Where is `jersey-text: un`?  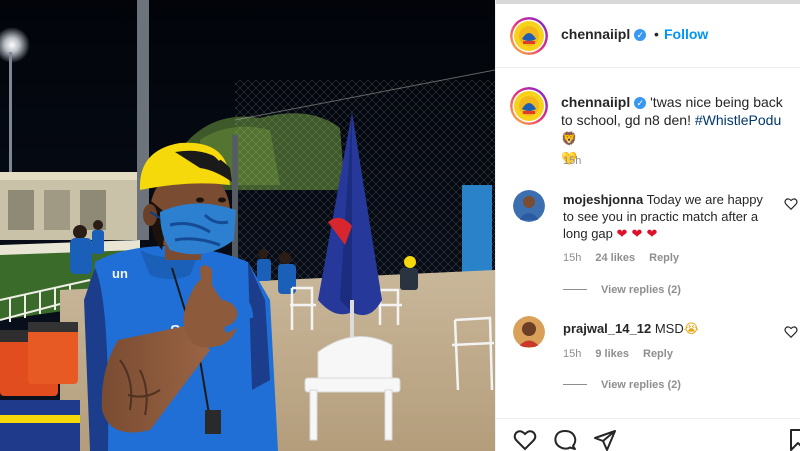
jersey-text: un is located at coordinates (120, 273).